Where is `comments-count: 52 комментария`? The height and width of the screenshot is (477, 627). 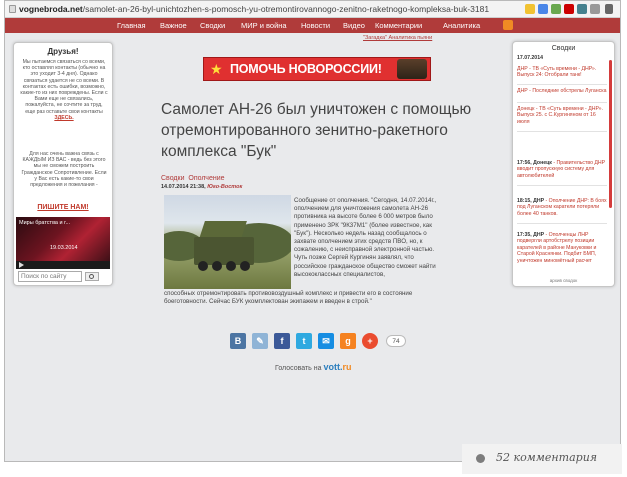 comments-count: 52 комментария is located at coordinates (547, 457).